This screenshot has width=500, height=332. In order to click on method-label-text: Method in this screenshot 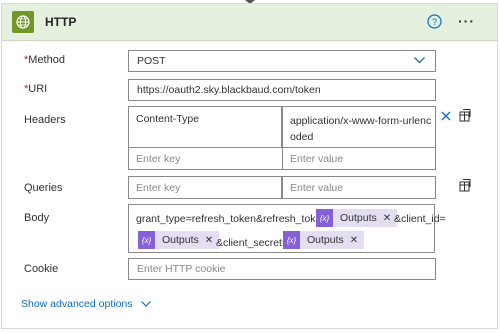, I will do `click(46, 60)`.